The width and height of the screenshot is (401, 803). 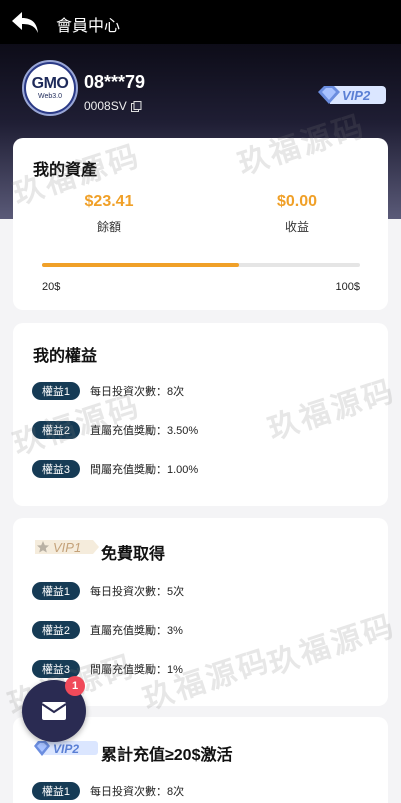 What do you see at coordinates (137, 592) in the screenshot?
I see `right-text: 每日投資次數：5次` at bounding box center [137, 592].